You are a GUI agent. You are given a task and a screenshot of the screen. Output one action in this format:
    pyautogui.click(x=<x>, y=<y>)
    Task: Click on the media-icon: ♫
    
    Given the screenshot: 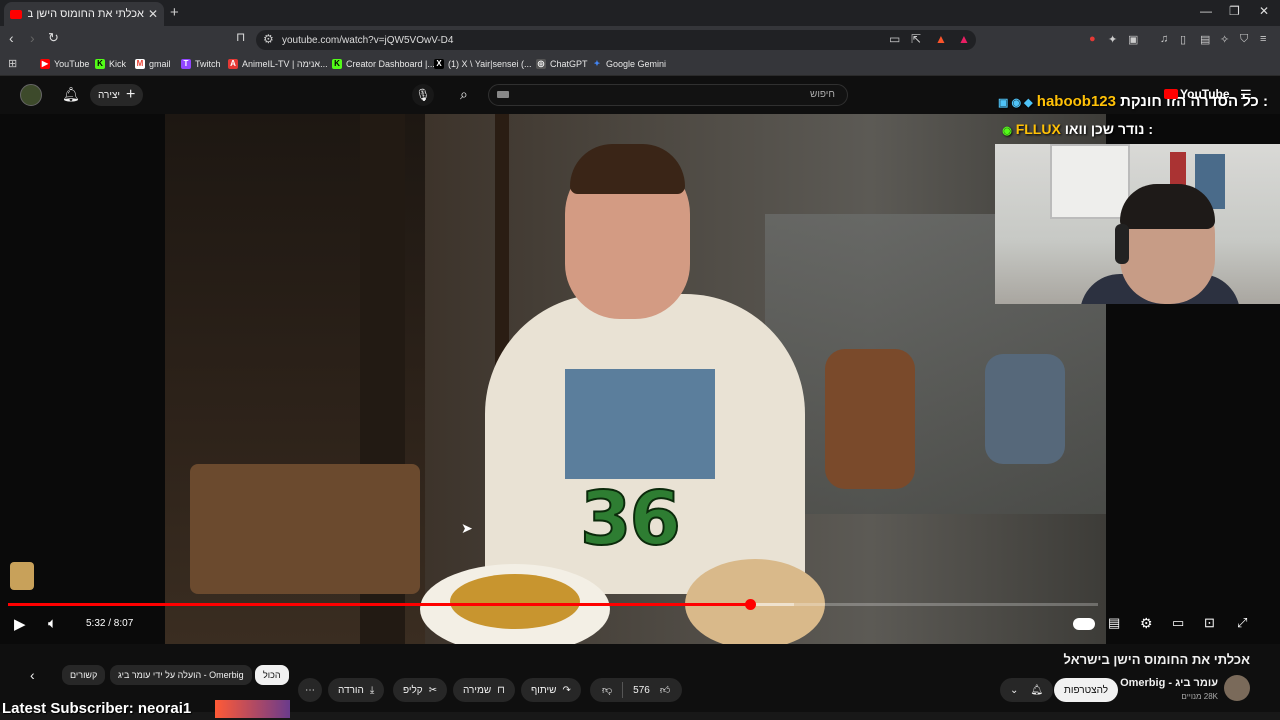 What is the action you would take?
    pyautogui.click(x=1164, y=39)
    